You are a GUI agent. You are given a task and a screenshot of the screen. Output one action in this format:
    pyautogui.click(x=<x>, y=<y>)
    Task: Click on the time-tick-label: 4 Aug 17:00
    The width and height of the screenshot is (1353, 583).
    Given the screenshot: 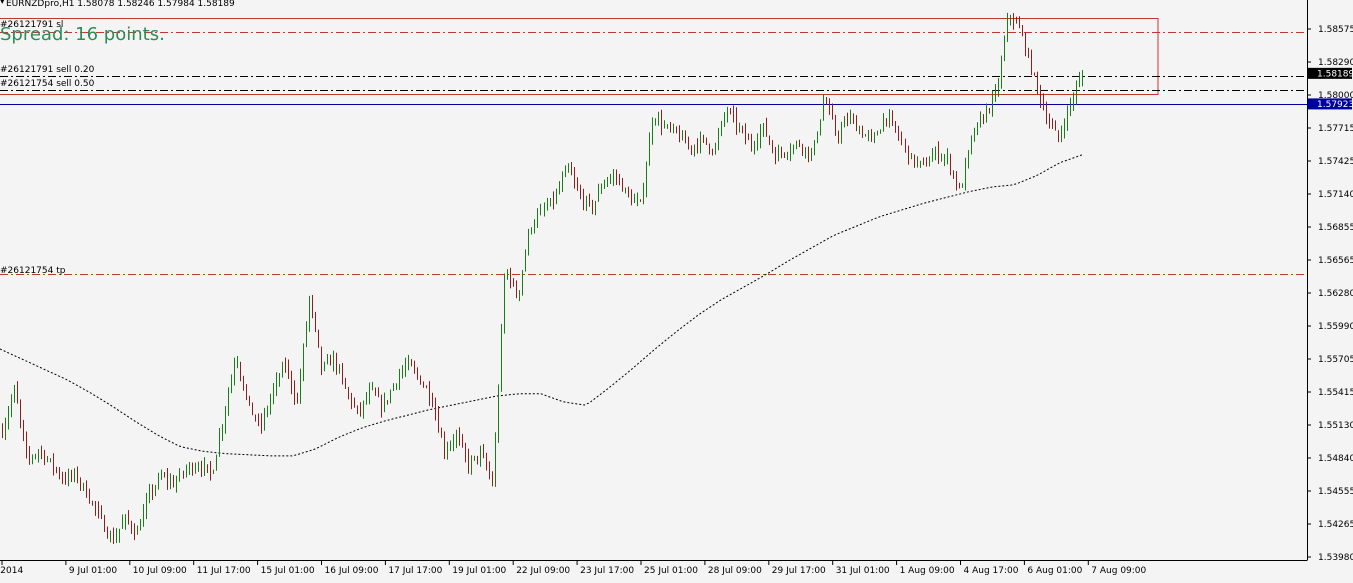 What is the action you would take?
    pyautogui.click(x=991, y=571)
    